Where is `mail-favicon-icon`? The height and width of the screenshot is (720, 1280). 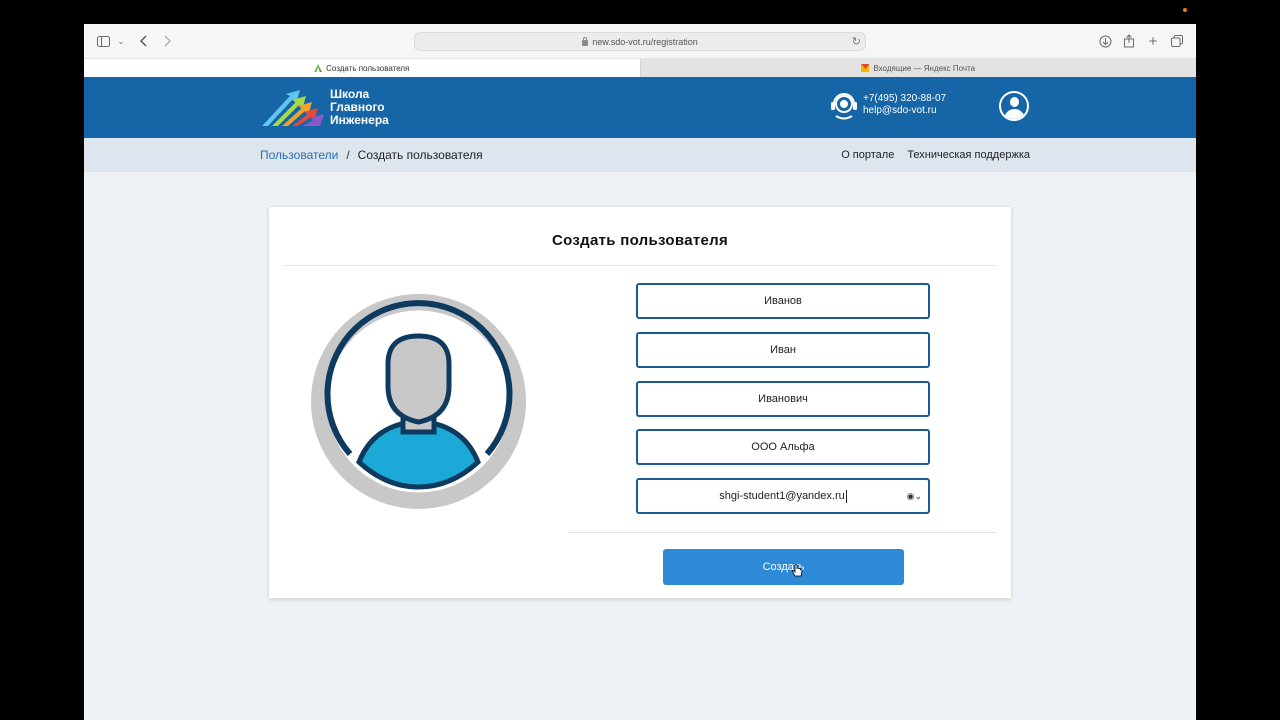 mail-favicon-icon is located at coordinates (865, 68).